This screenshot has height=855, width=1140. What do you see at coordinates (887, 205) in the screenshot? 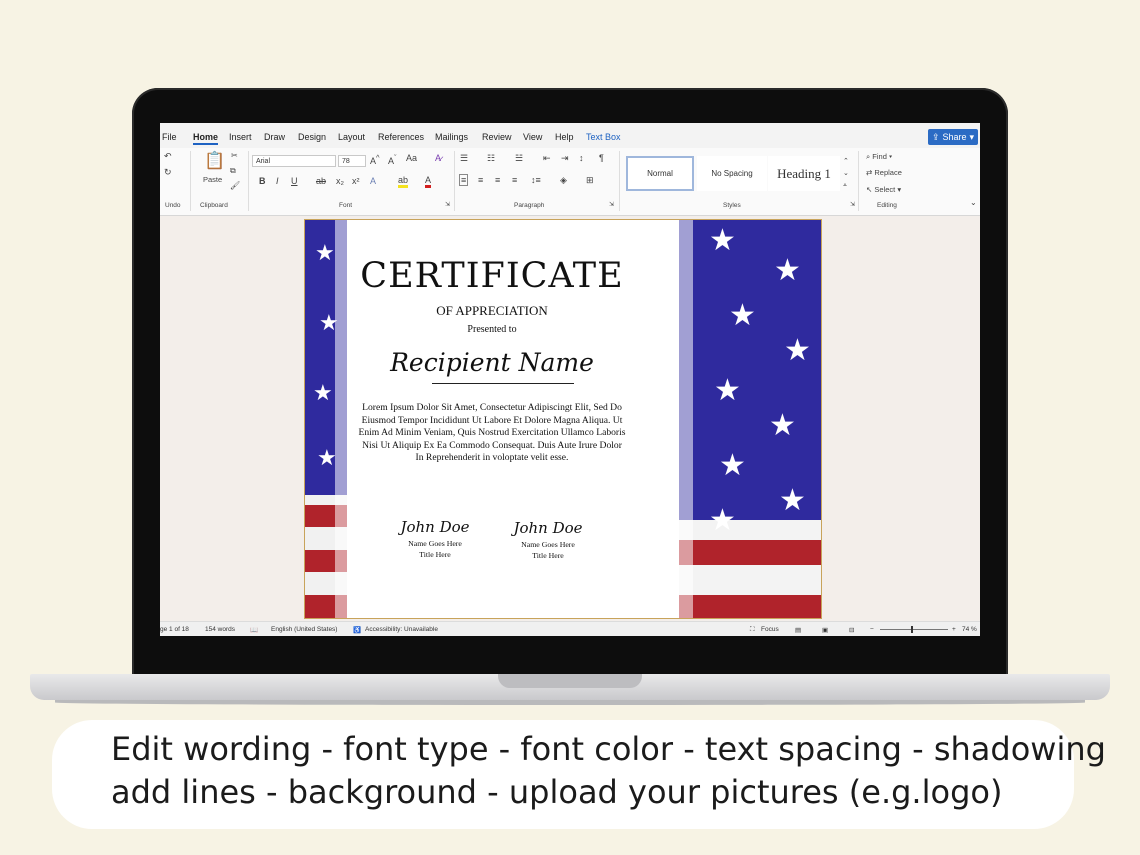
I see `group-label-editing: Editing` at bounding box center [887, 205].